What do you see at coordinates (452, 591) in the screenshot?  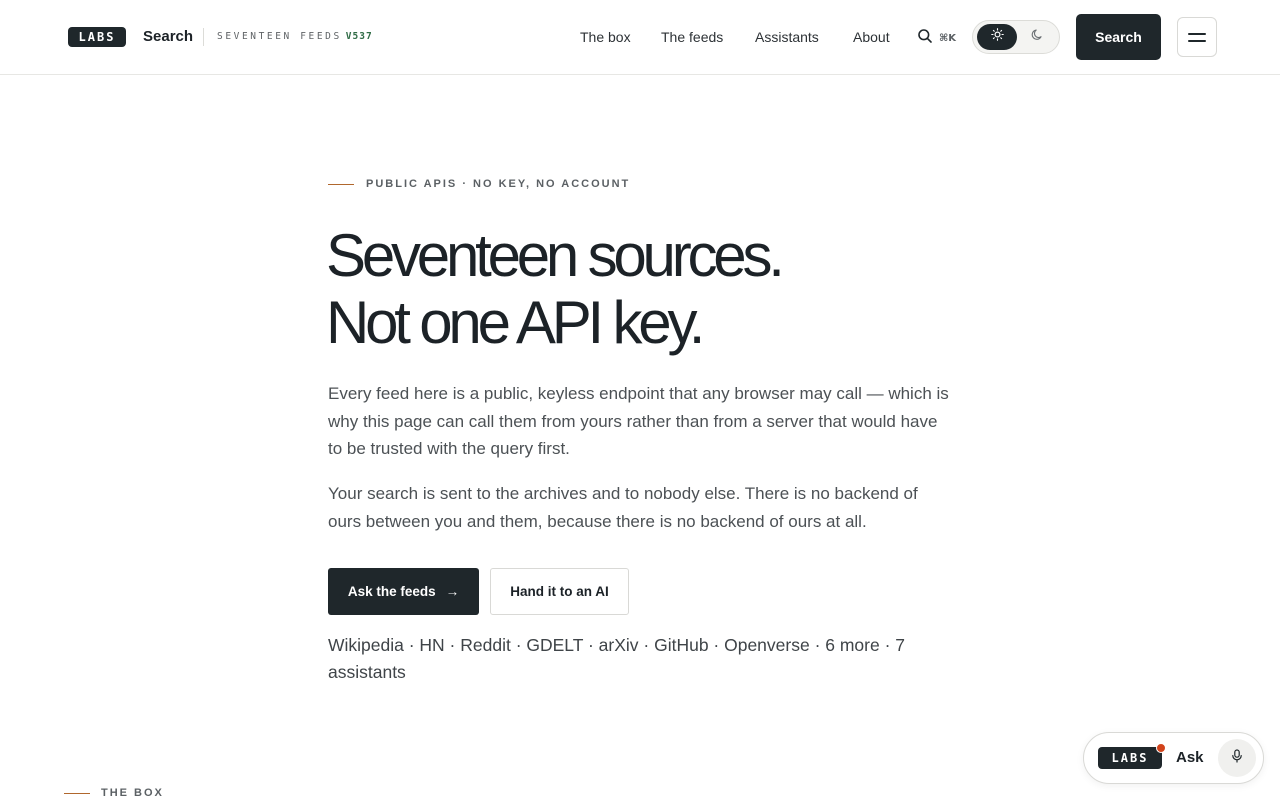 I see `arrow-right-icon: →` at bounding box center [452, 591].